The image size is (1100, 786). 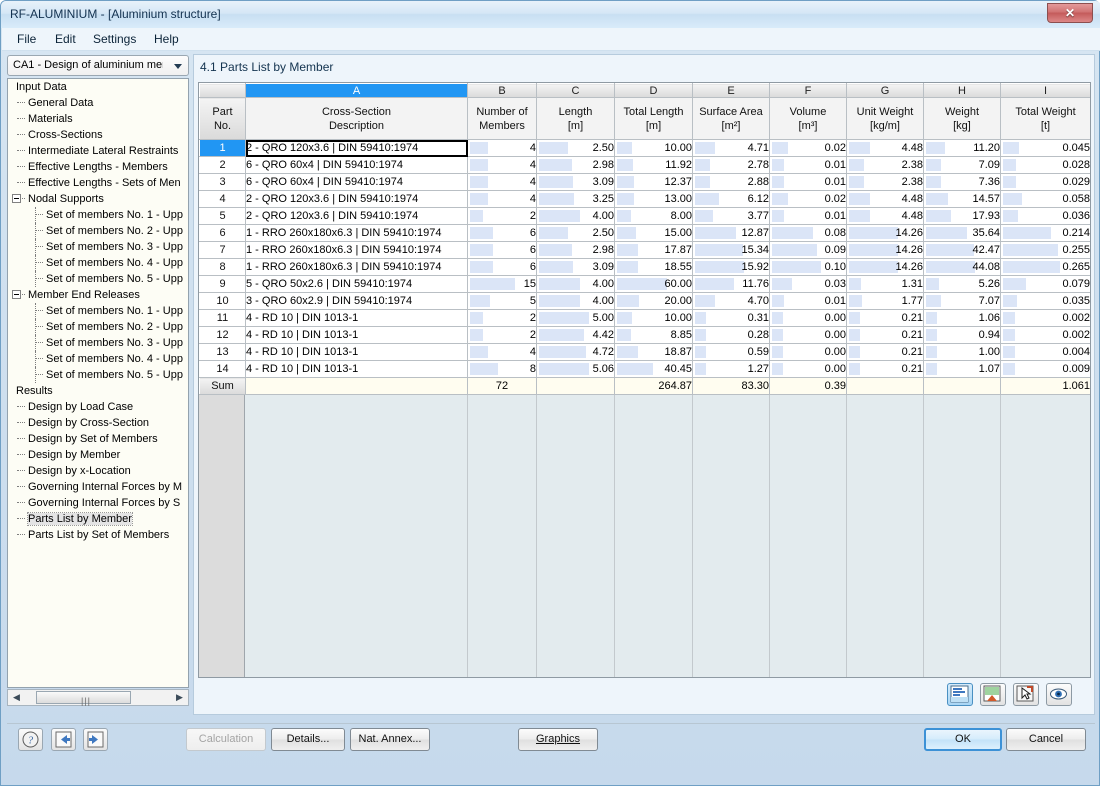 What do you see at coordinates (1070, 13) in the screenshot?
I see `close-icon: ✕` at bounding box center [1070, 13].